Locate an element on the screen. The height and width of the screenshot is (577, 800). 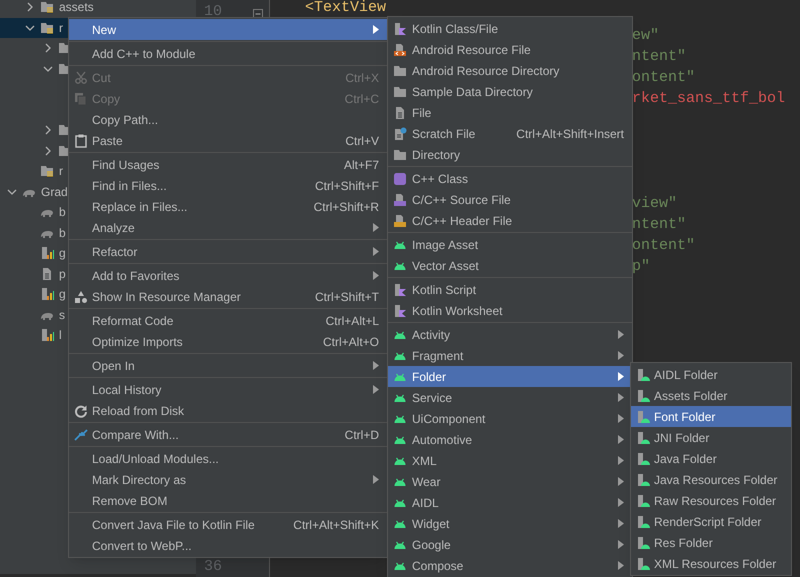
tree-label: l is located at coordinates (60, 335).